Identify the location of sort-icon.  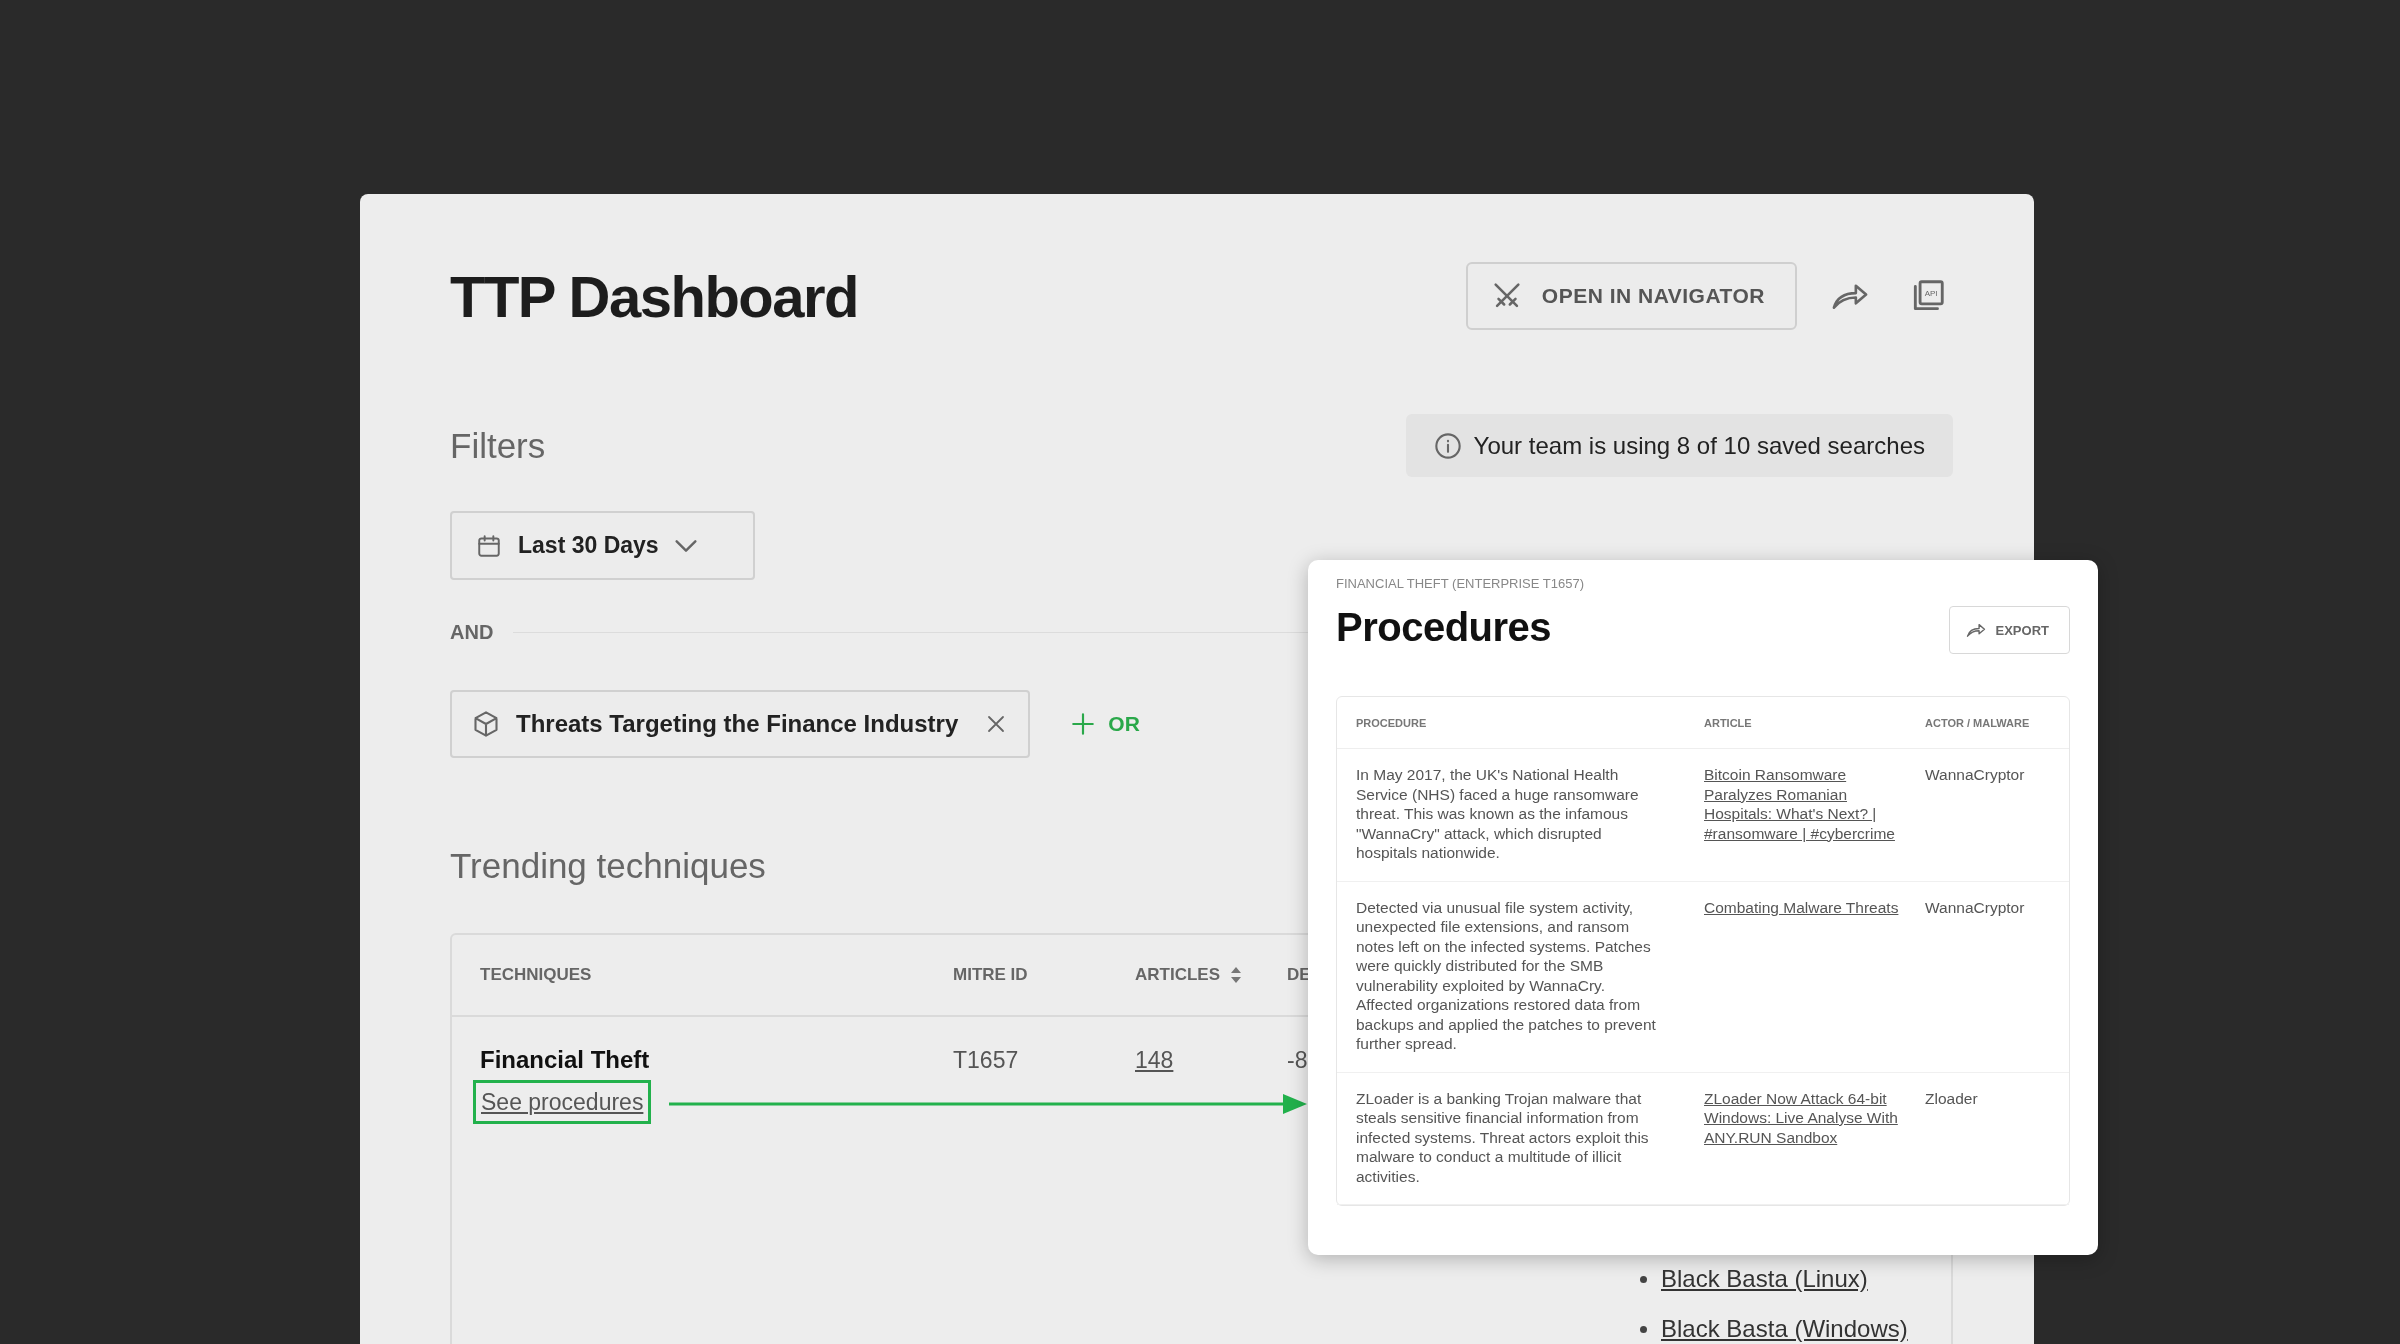
(1236, 975).